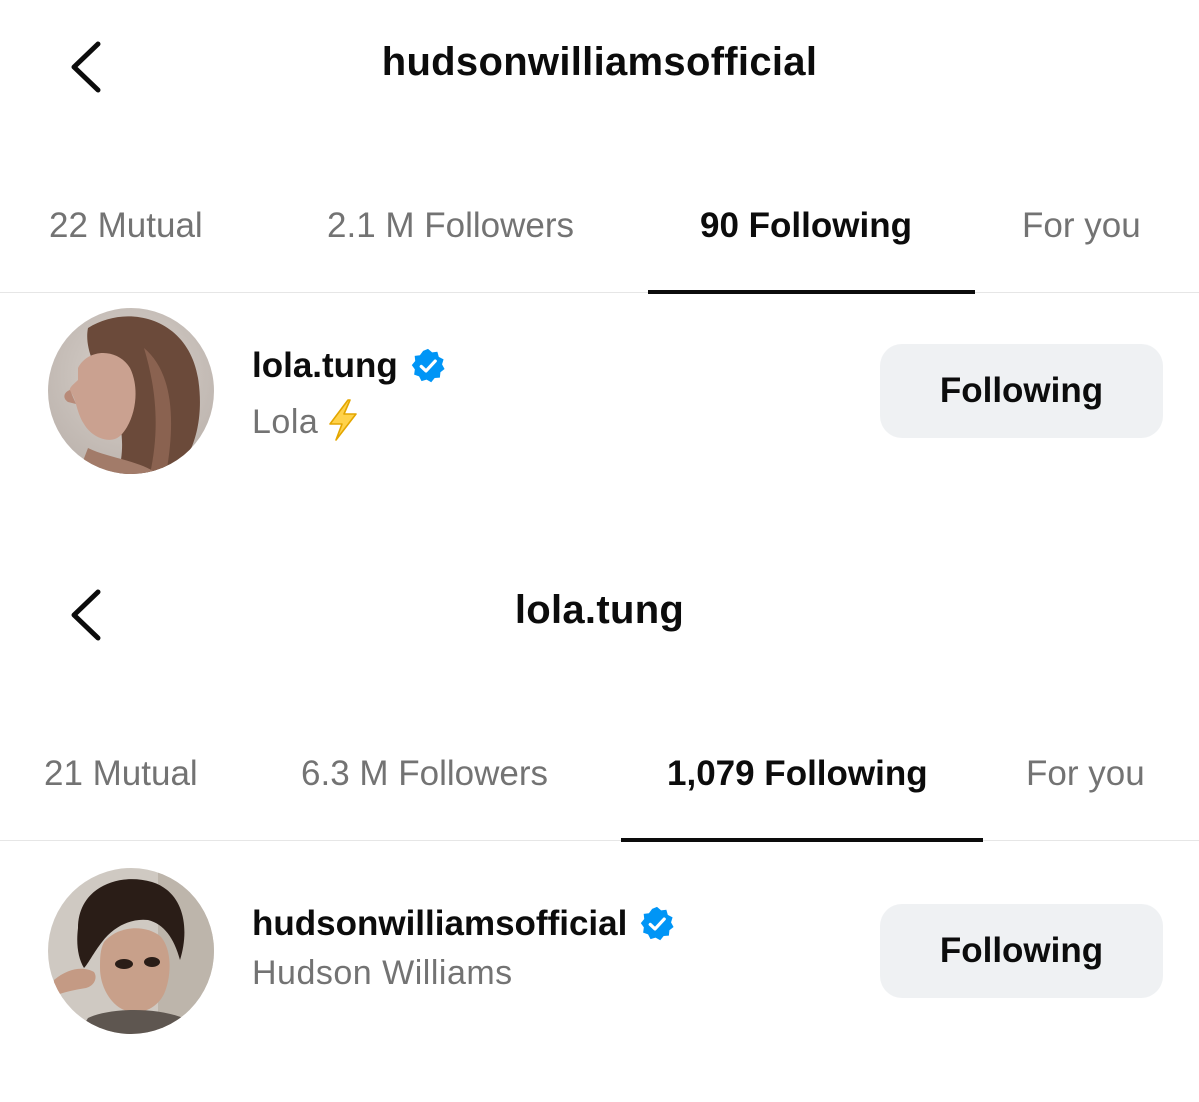 The image size is (1199, 1102). I want to click on username-link: lola.tung, so click(349, 366).